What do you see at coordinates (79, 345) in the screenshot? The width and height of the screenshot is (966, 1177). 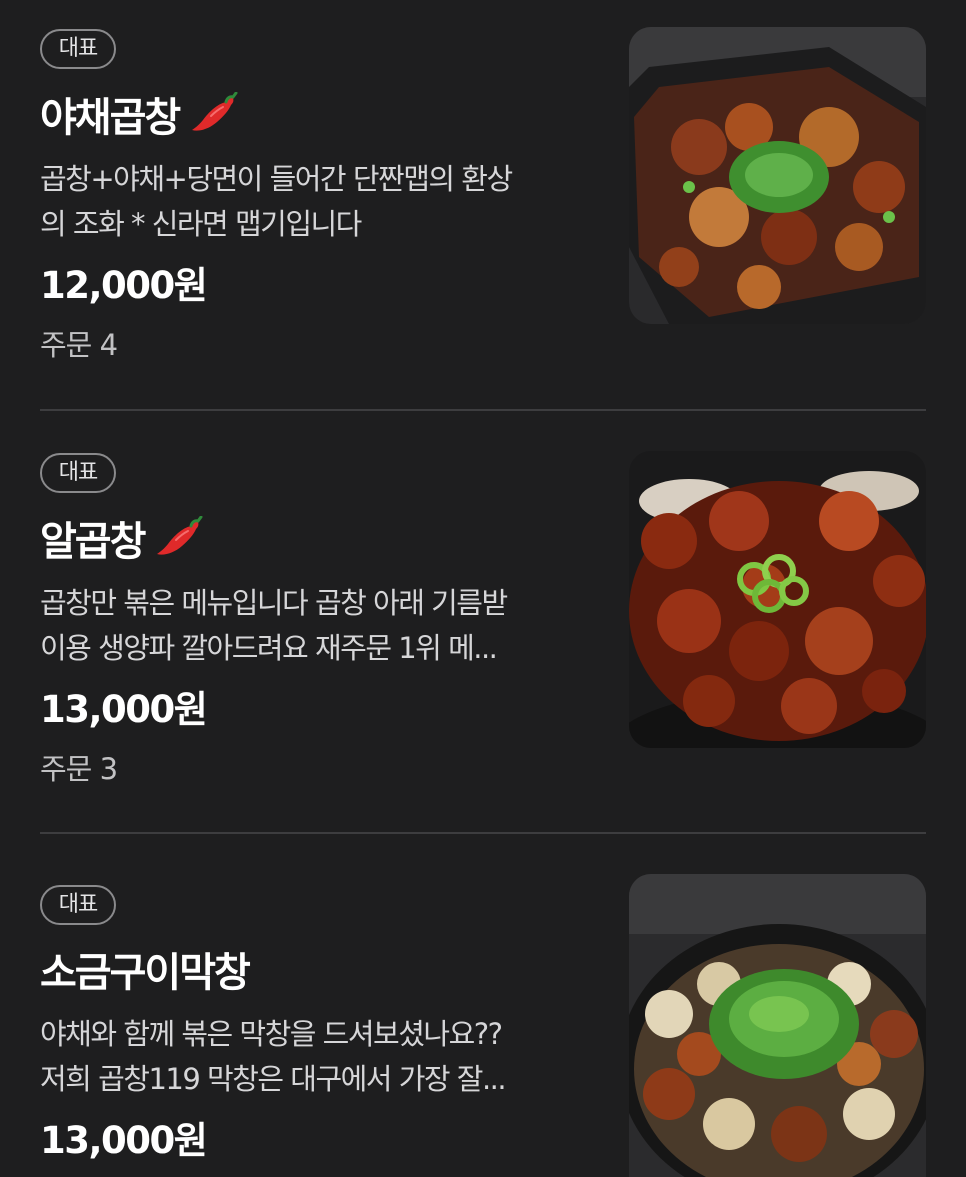 I see `order-count: 주문 4` at bounding box center [79, 345].